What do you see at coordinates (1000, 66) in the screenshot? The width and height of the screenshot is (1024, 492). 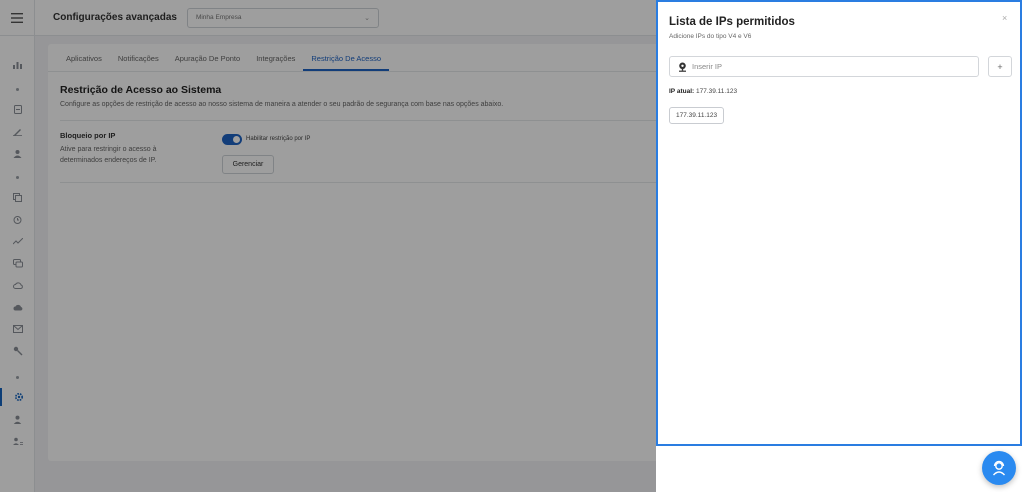 I see `add-ip-button: +` at bounding box center [1000, 66].